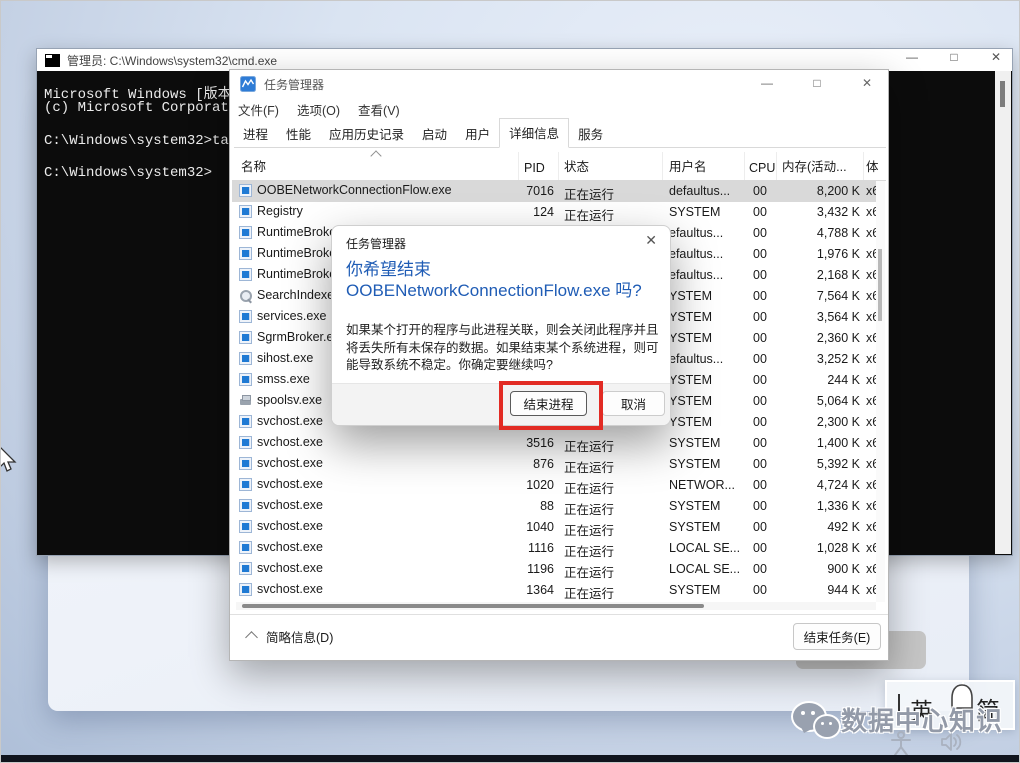  I want to click on process-memory: 2,360 K, so click(838, 338).